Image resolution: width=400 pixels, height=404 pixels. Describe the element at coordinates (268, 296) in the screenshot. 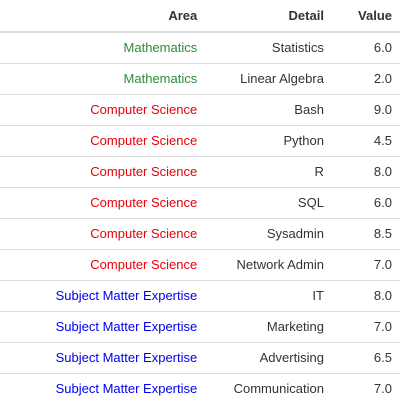

I see `detail-cell: IT` at that location.